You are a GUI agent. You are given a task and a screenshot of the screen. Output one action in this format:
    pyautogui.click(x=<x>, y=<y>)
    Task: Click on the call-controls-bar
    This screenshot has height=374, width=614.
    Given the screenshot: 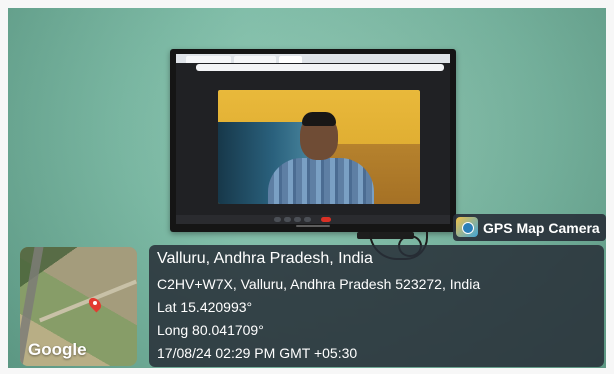 What is the action you would take?
    pyautogui.click(x=313, y=219)
    